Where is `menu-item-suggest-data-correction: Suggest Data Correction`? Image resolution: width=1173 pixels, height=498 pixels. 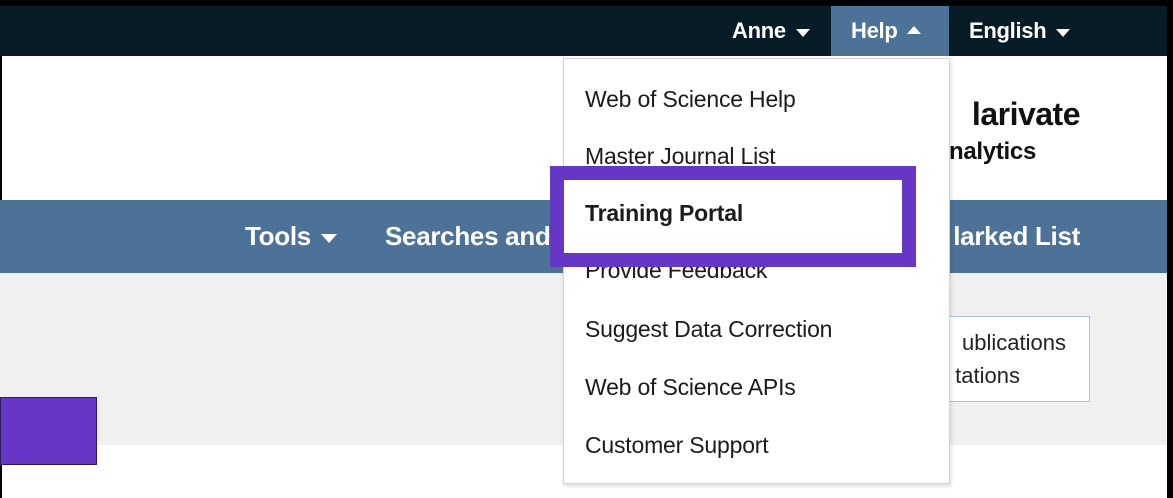
menu-item-suggest-data-correction: Suggest Data Correction is located at coordinates (708, 329).